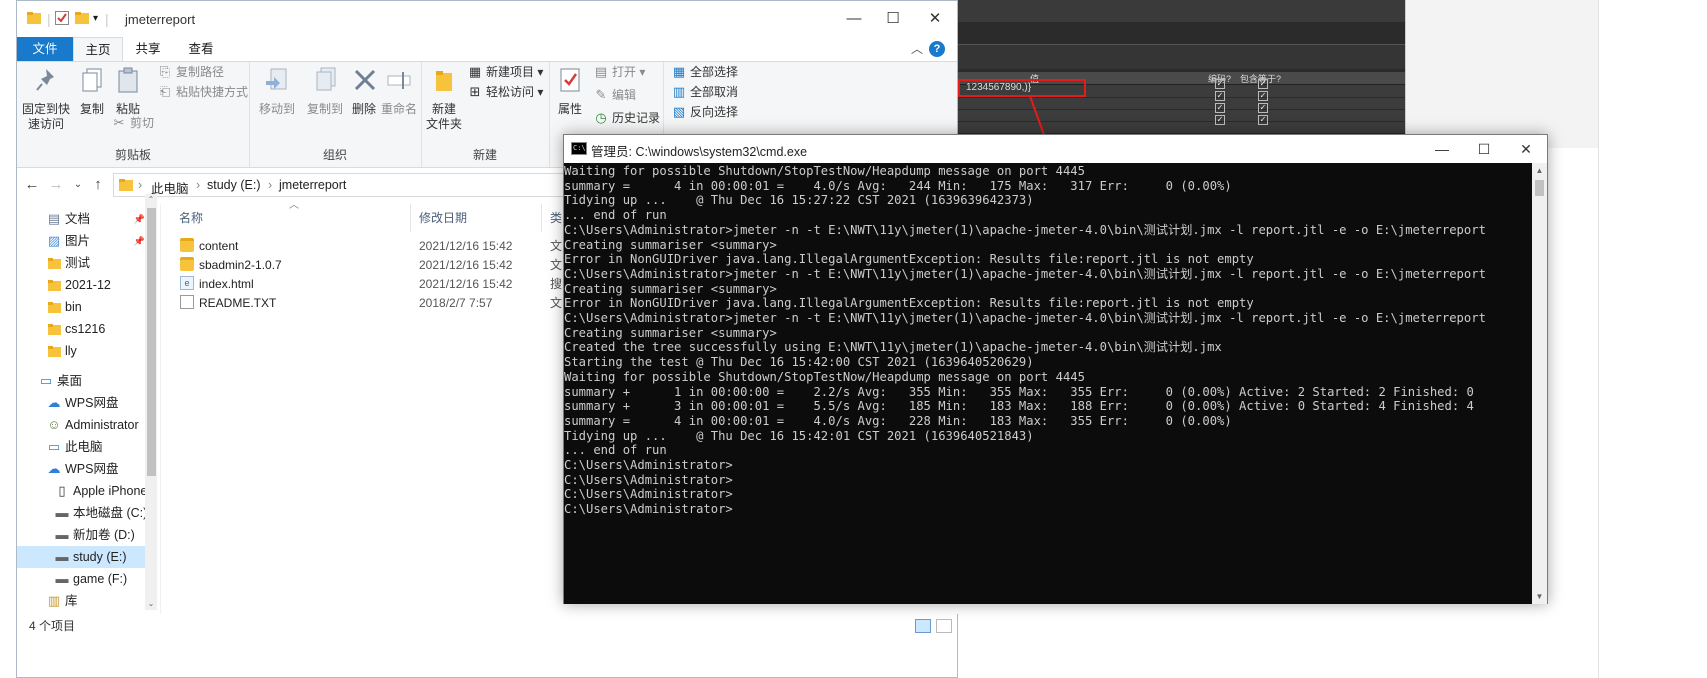 Image resolution: width=1707 pixels, height=678 pixels. I want to click on sidebar-item: ▬ 本地磁盘 (C:), so click(82, 513).